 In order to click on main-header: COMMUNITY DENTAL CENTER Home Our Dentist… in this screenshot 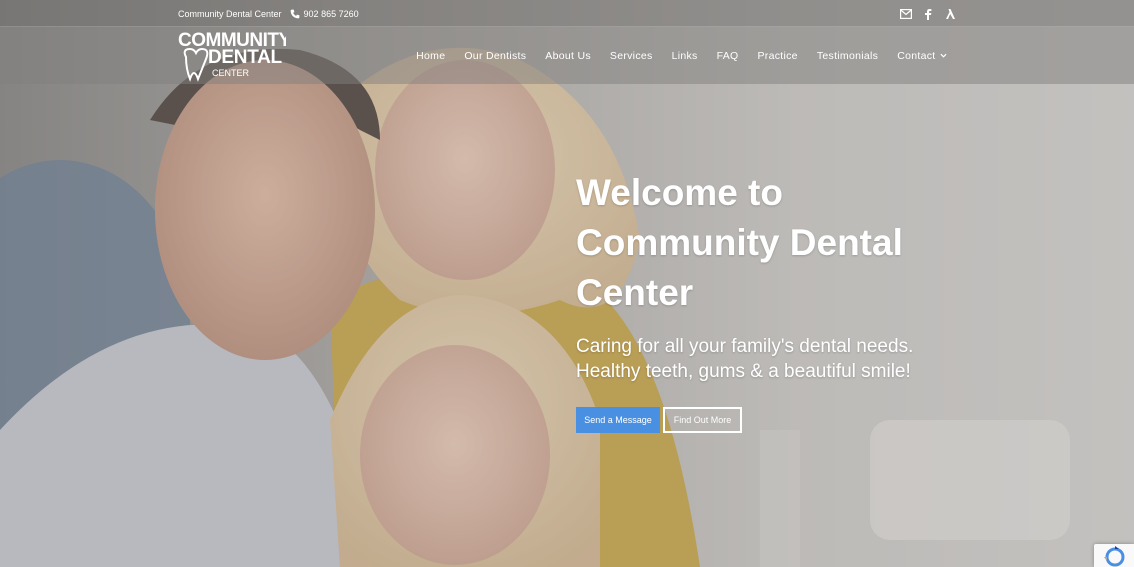, I will do `click(567, 55)`.